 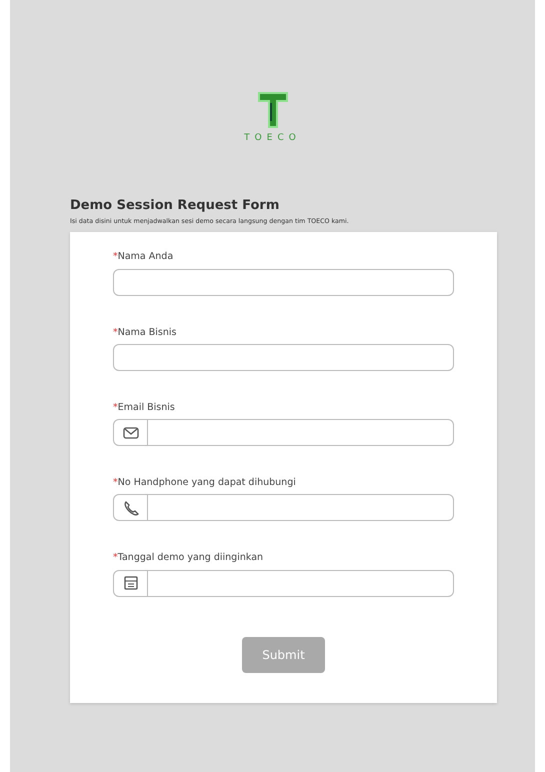 I want to click on field-label: *No Handphone yang dapat dihubungi, so click(x=205, y=483).